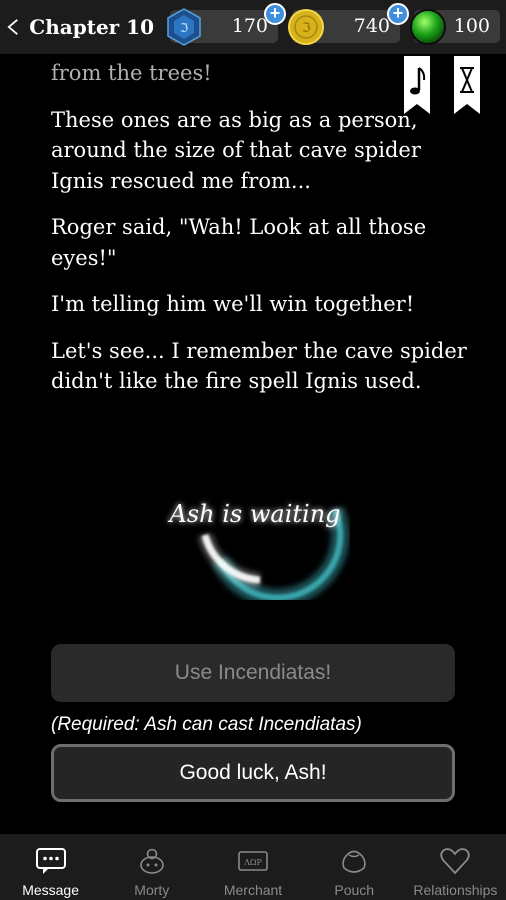 Image resolution: width=506 pixels, height=900 pixels. Describe the element at coordinates (91, 27) in the screenshot. I see `chapter-title: Chapter 10` at that location.